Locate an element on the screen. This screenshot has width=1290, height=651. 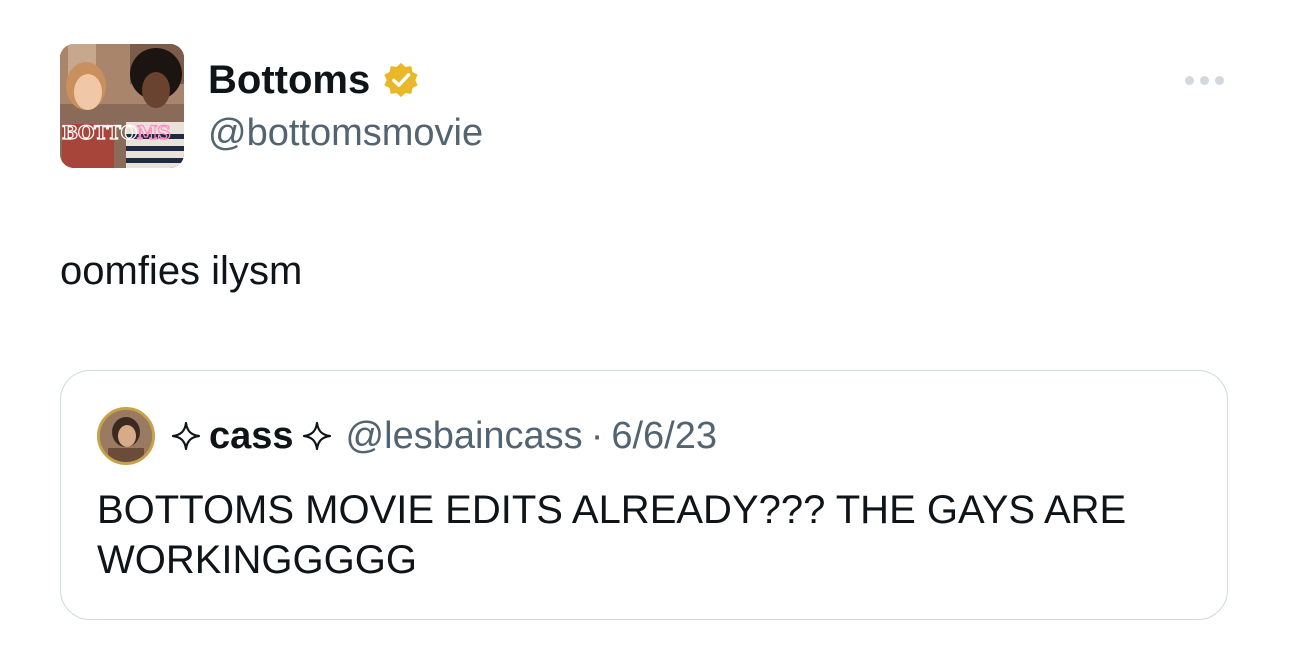
quoted-tweet-date: 6/6/23 is located at coordinates (664, 436).